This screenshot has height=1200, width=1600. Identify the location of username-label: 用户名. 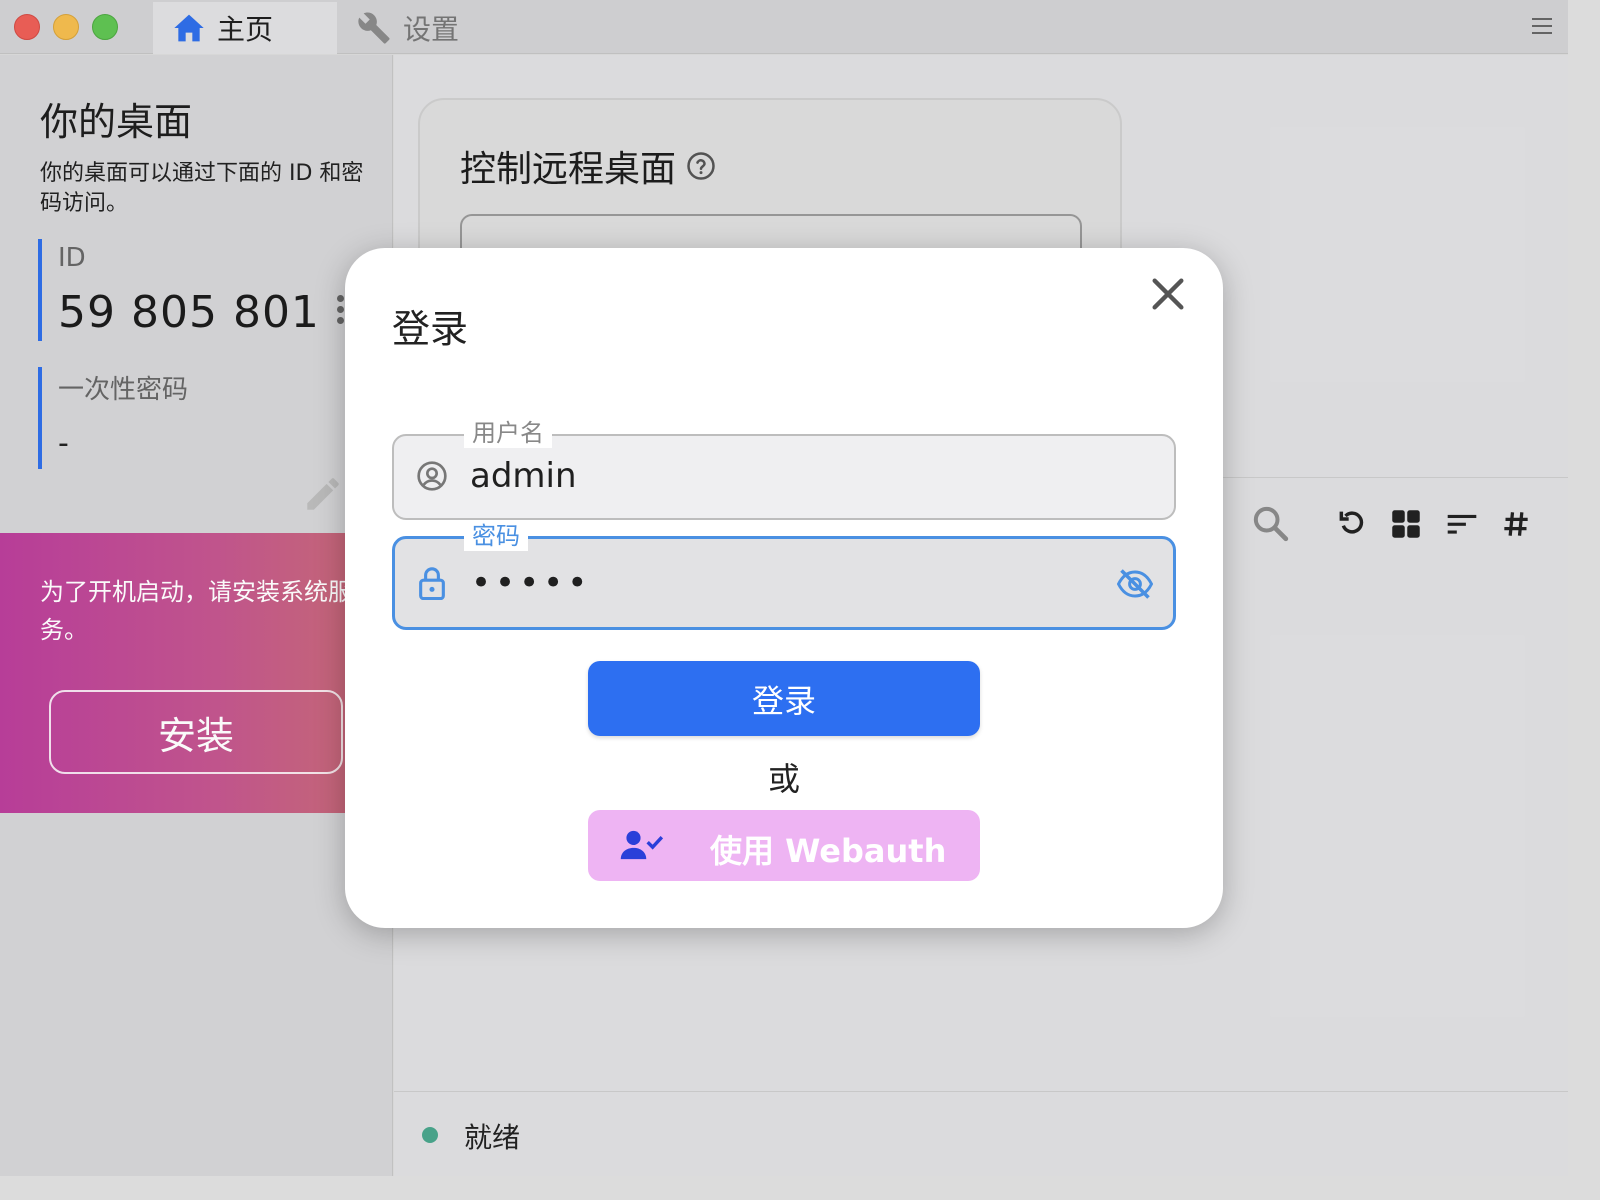
(508, 433).